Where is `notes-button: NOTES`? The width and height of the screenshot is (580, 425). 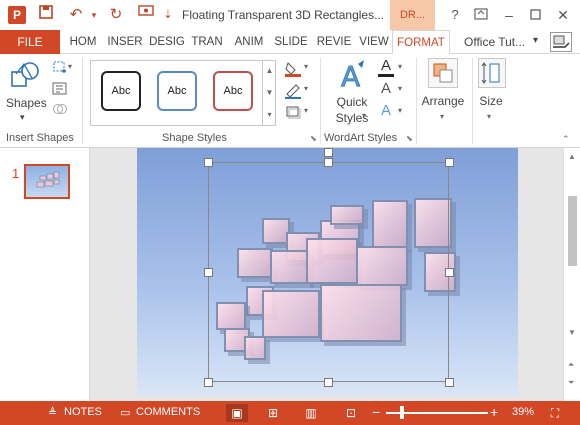
notes-button: NOTES is located at coordinates (83, 412).